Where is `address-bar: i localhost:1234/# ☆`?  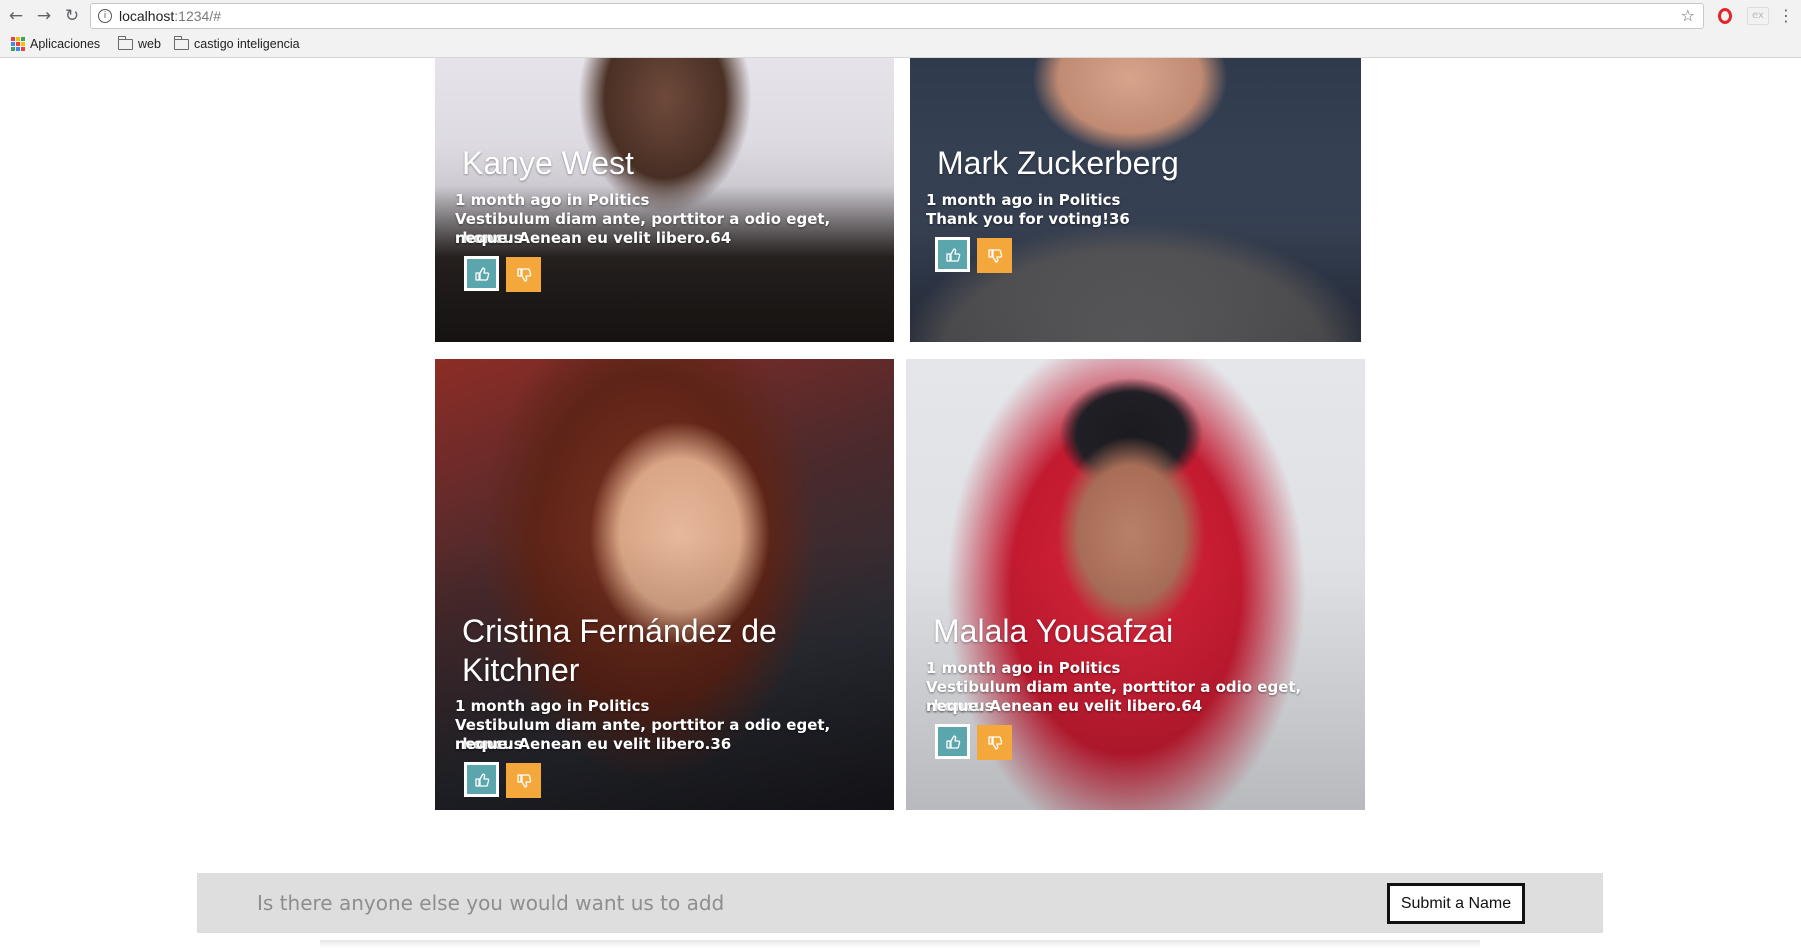 address-bar: i localhost:1234/# ☆ is located at coordinates (897, 16).